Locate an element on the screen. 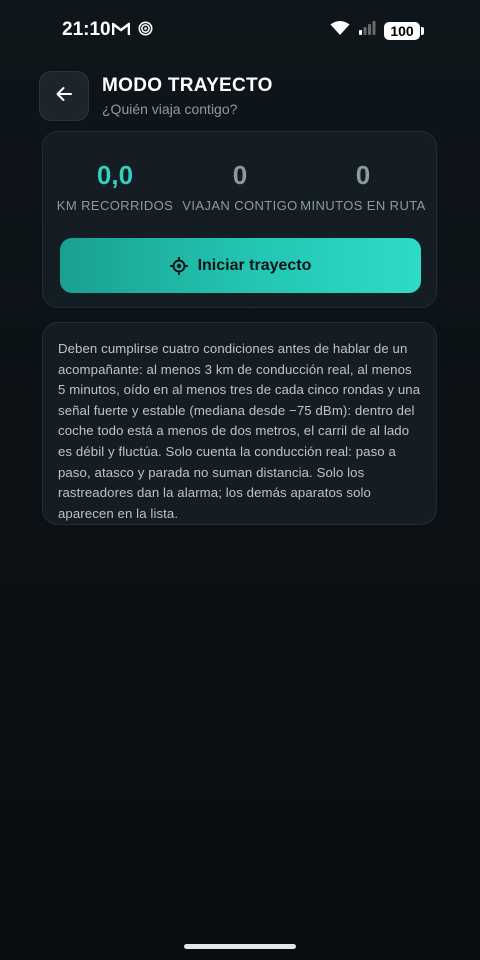 The height and width of the screenshot is (960, 480). stat-km-label: KM RECORRIDOS is located at coordinates (115, 205).